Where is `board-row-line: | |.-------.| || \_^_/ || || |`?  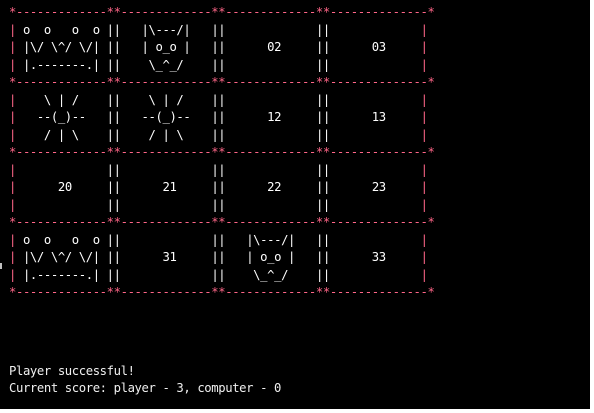 board-row-line: | |.-------.| || \_^_/ || || | is located at coordinates (218, 64).